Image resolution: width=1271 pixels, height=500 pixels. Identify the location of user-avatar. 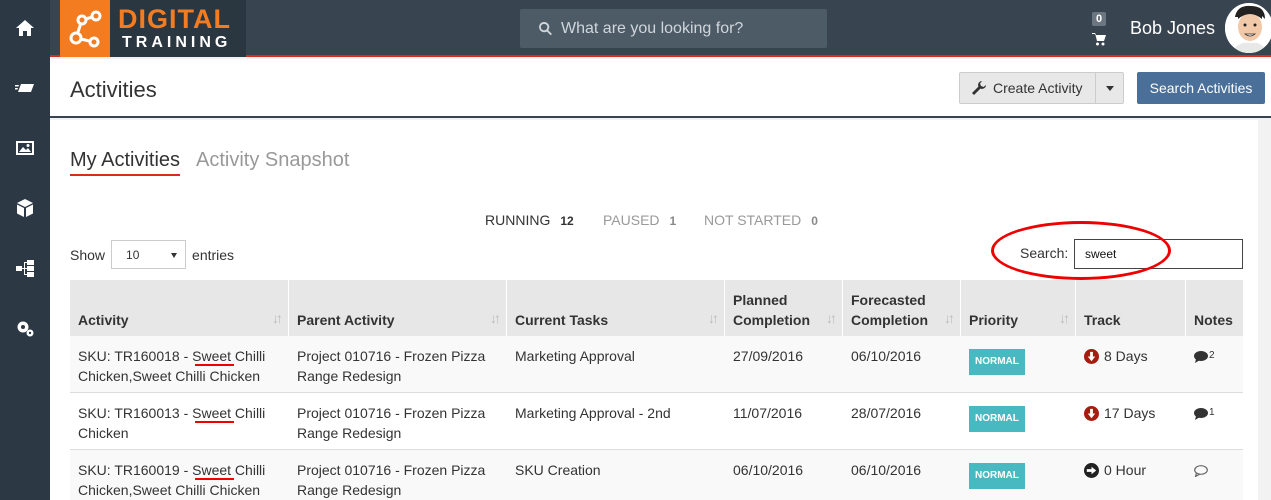
(1248, 28).